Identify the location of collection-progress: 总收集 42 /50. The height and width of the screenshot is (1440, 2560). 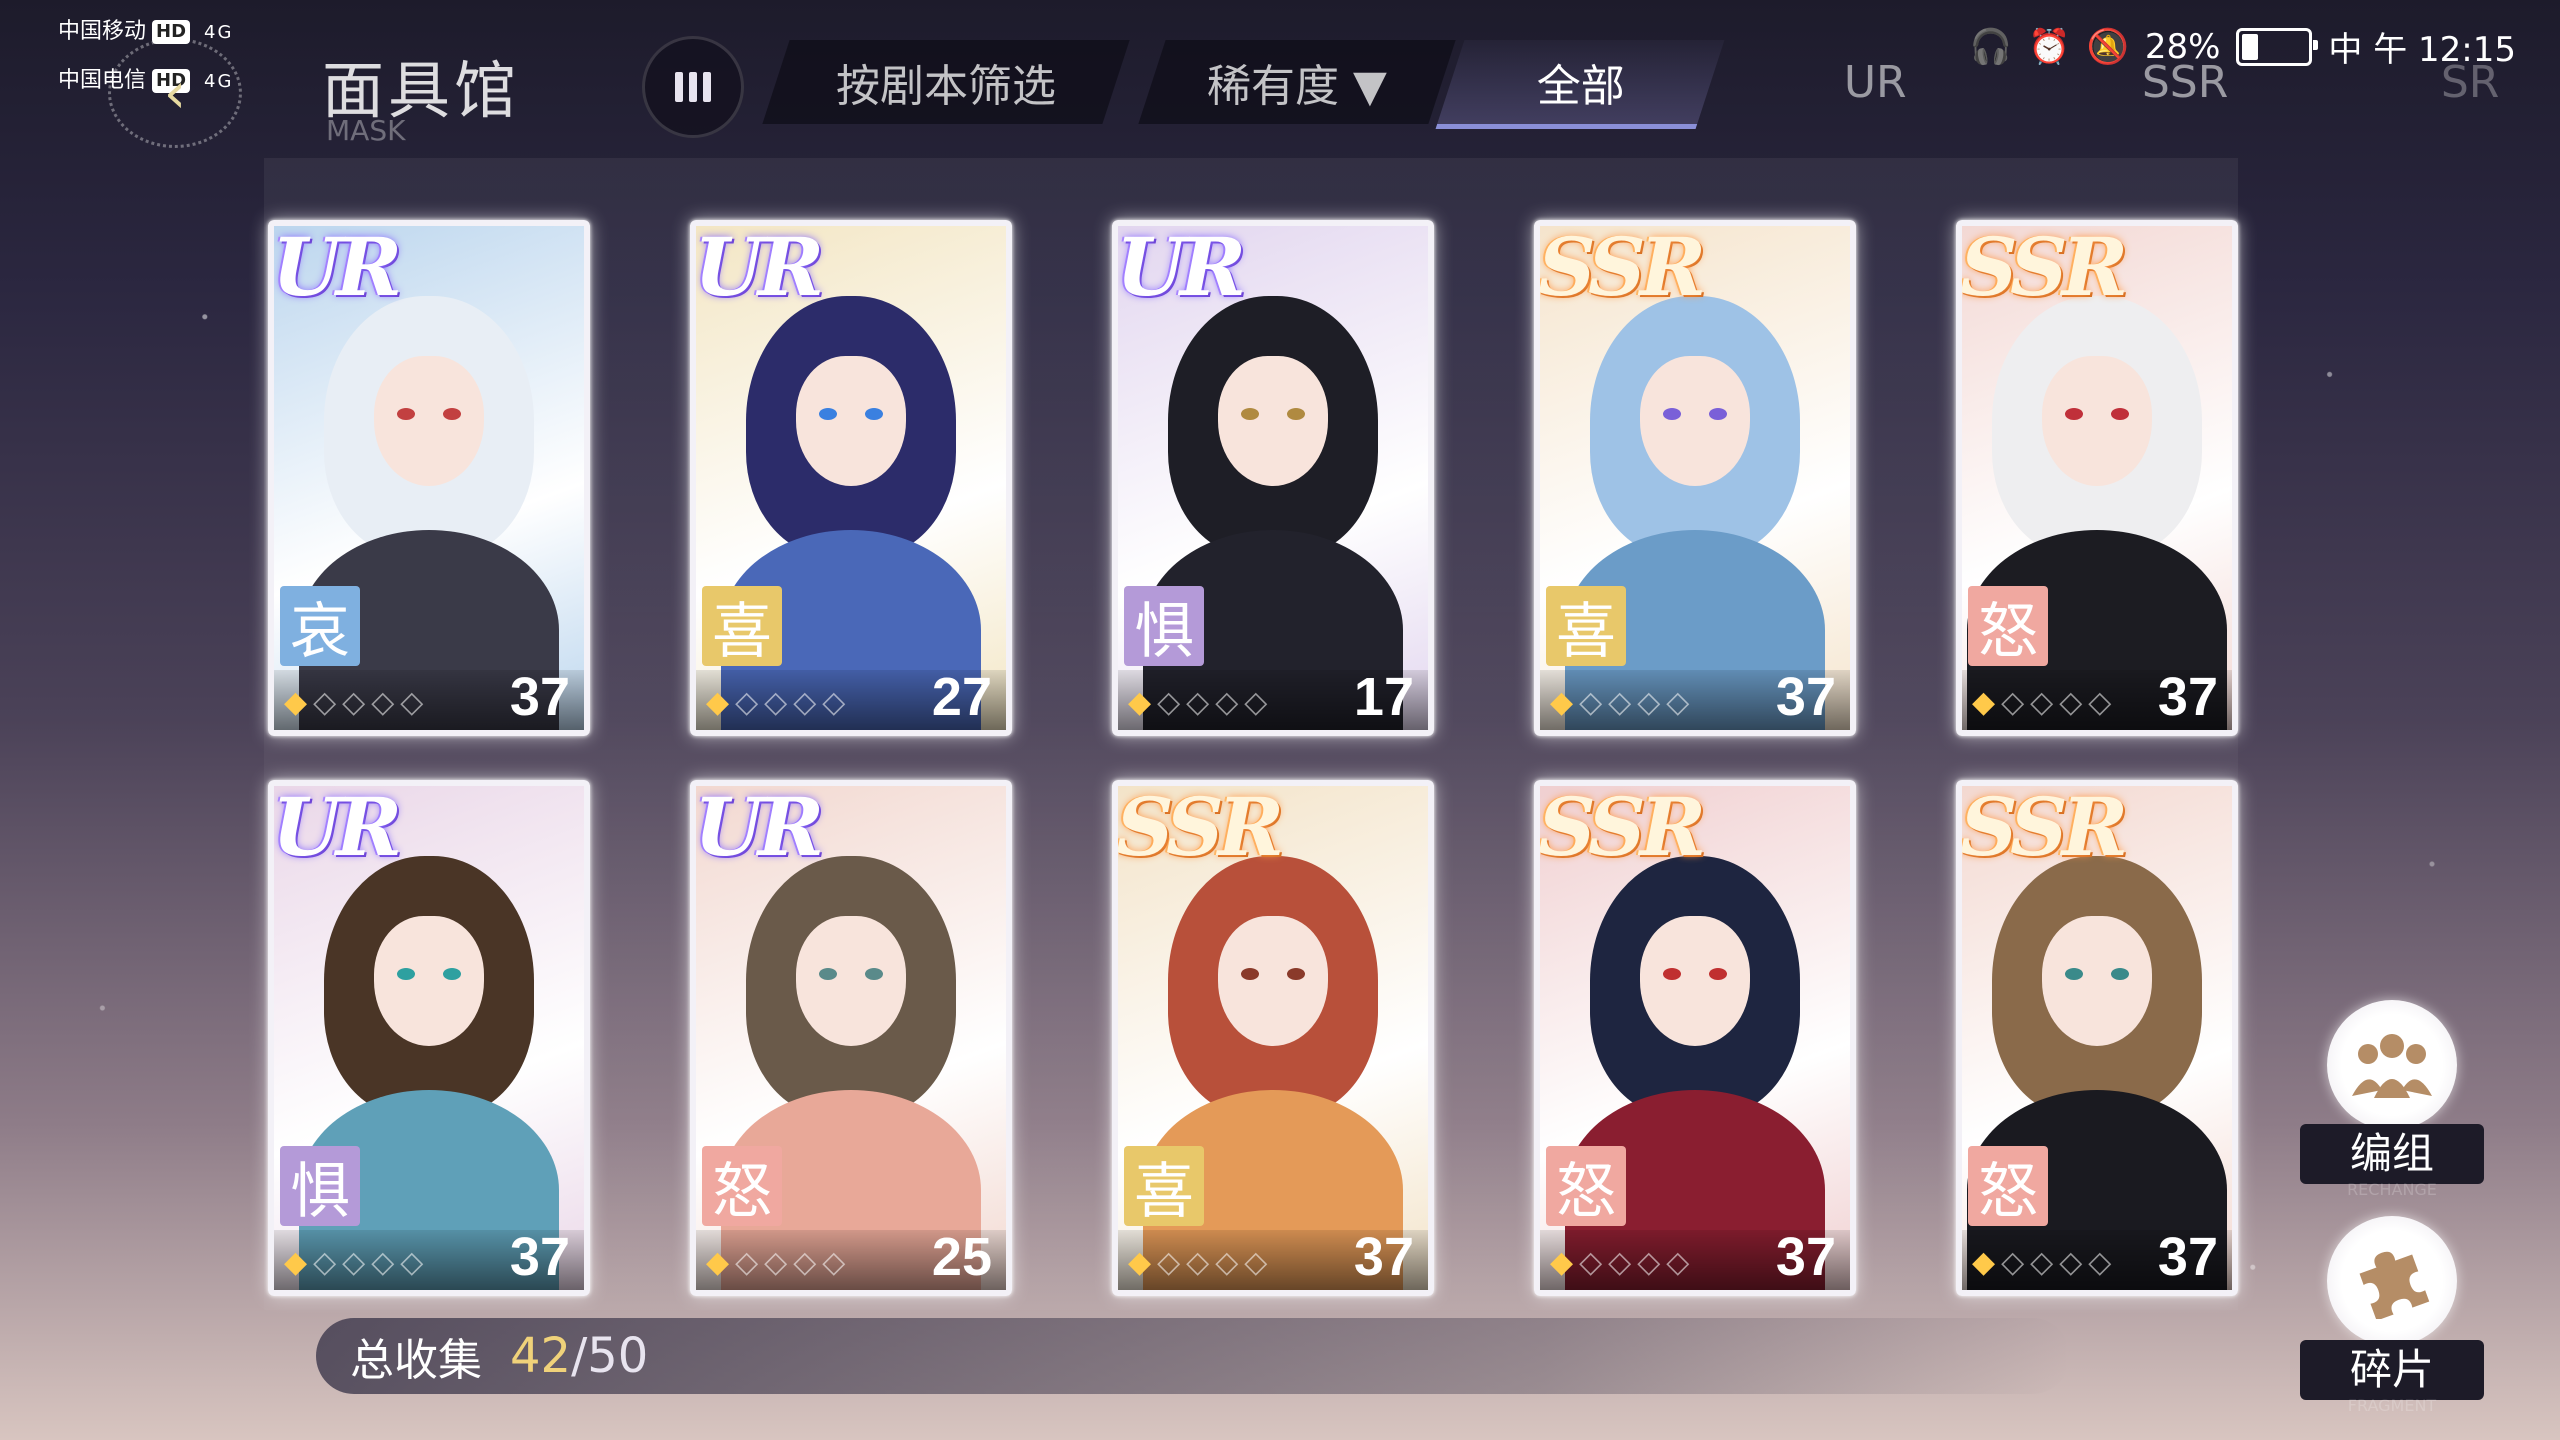
(1193, 1356).